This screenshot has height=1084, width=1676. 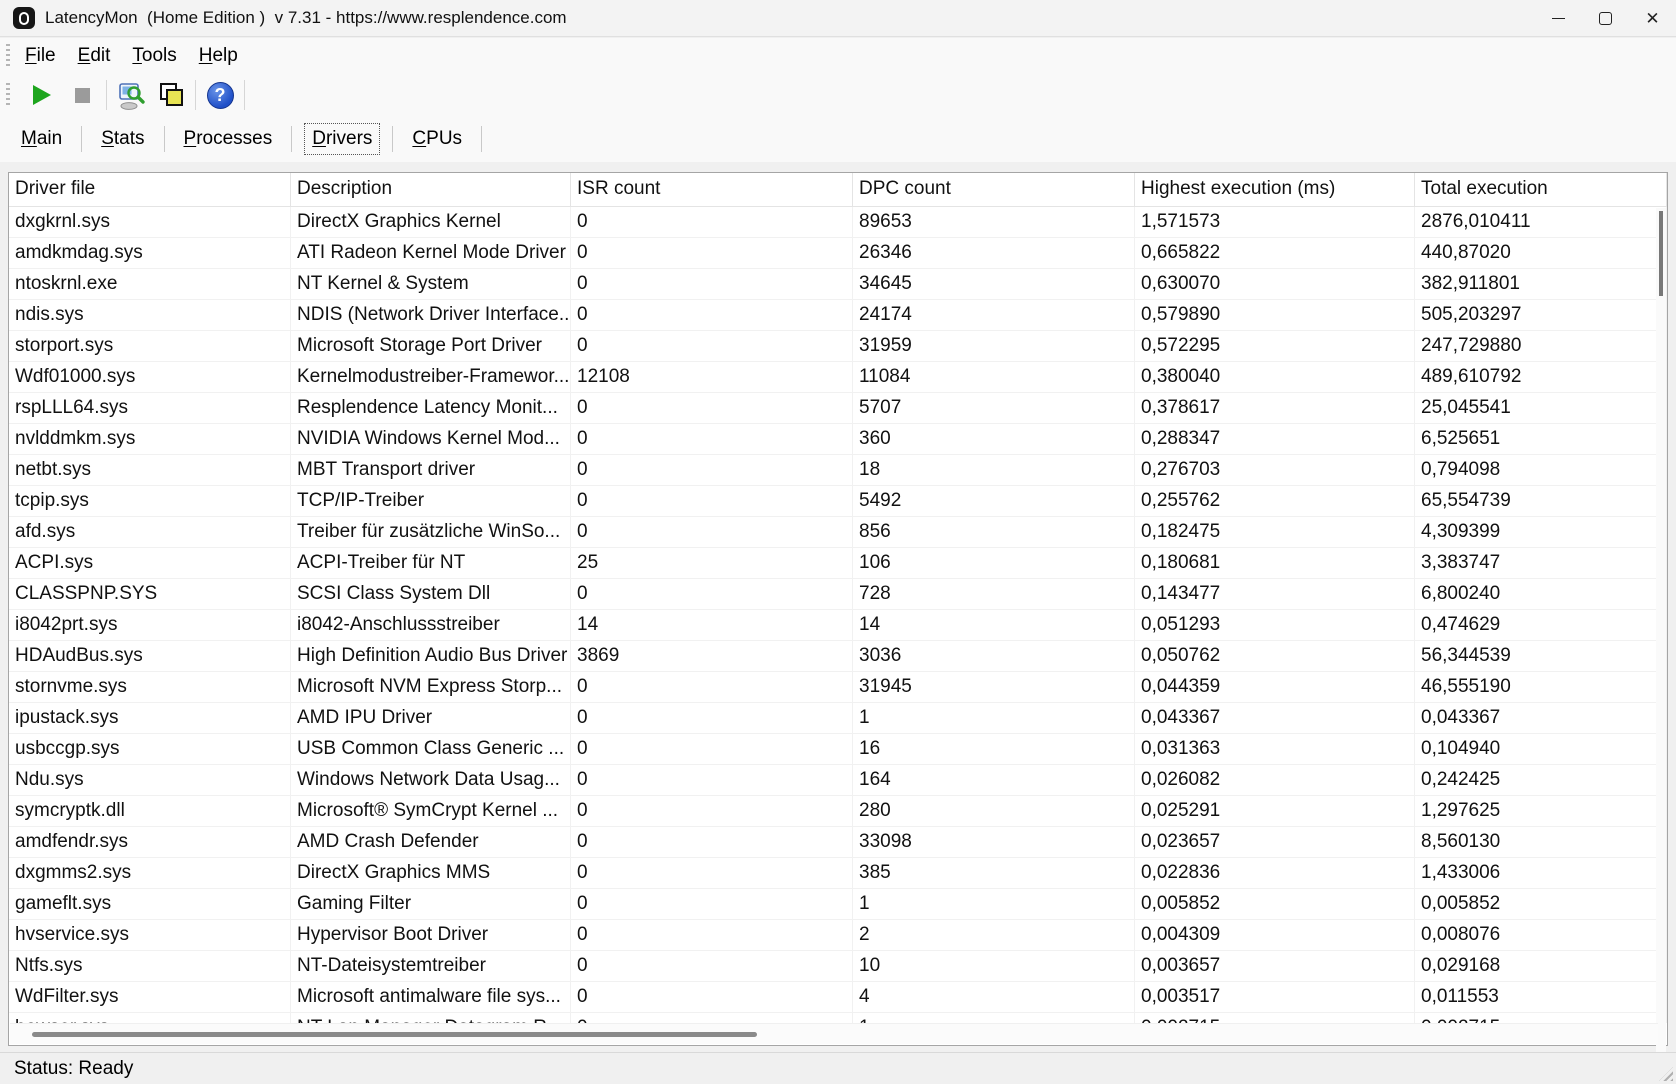 I want to click on start-monitoring-button, so click(x=42, y=95).